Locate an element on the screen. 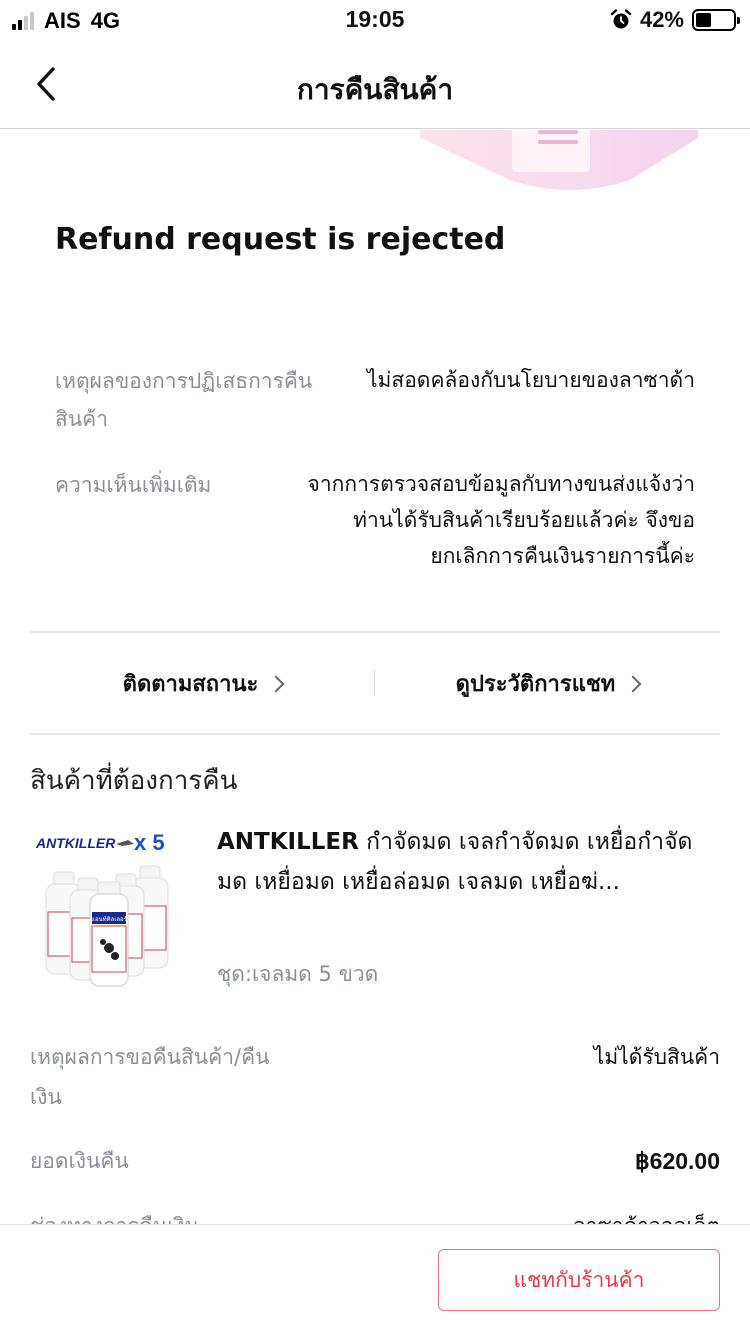  reject-reason-value: ไม่สอดคล้องกับนโยบายของลาซาด้า is located at coordinates (530, 380).